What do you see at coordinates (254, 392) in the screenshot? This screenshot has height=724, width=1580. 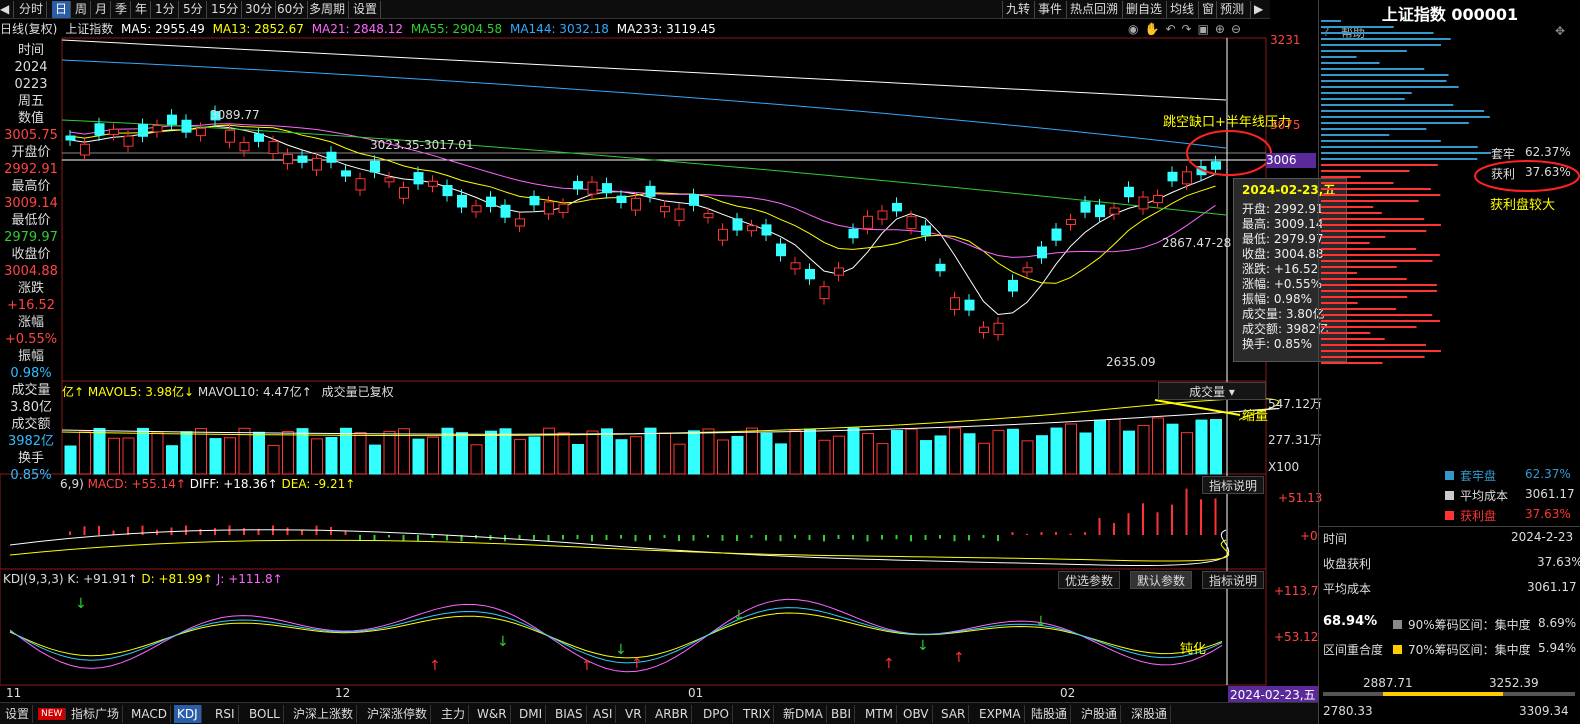 I see `mavol10: MAVOL10: 4.47亿↑` at bounding box center [254, 392].